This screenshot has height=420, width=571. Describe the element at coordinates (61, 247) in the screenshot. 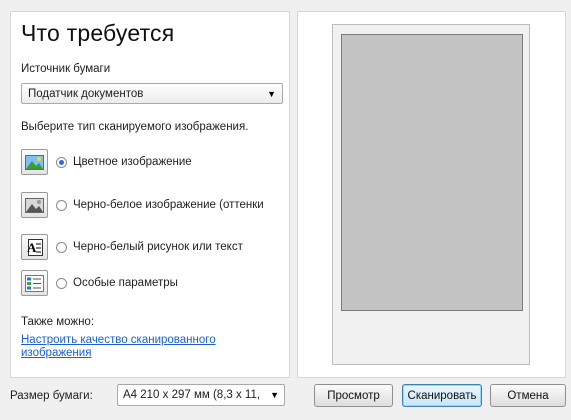

I see `radio-bw-text` at that location.